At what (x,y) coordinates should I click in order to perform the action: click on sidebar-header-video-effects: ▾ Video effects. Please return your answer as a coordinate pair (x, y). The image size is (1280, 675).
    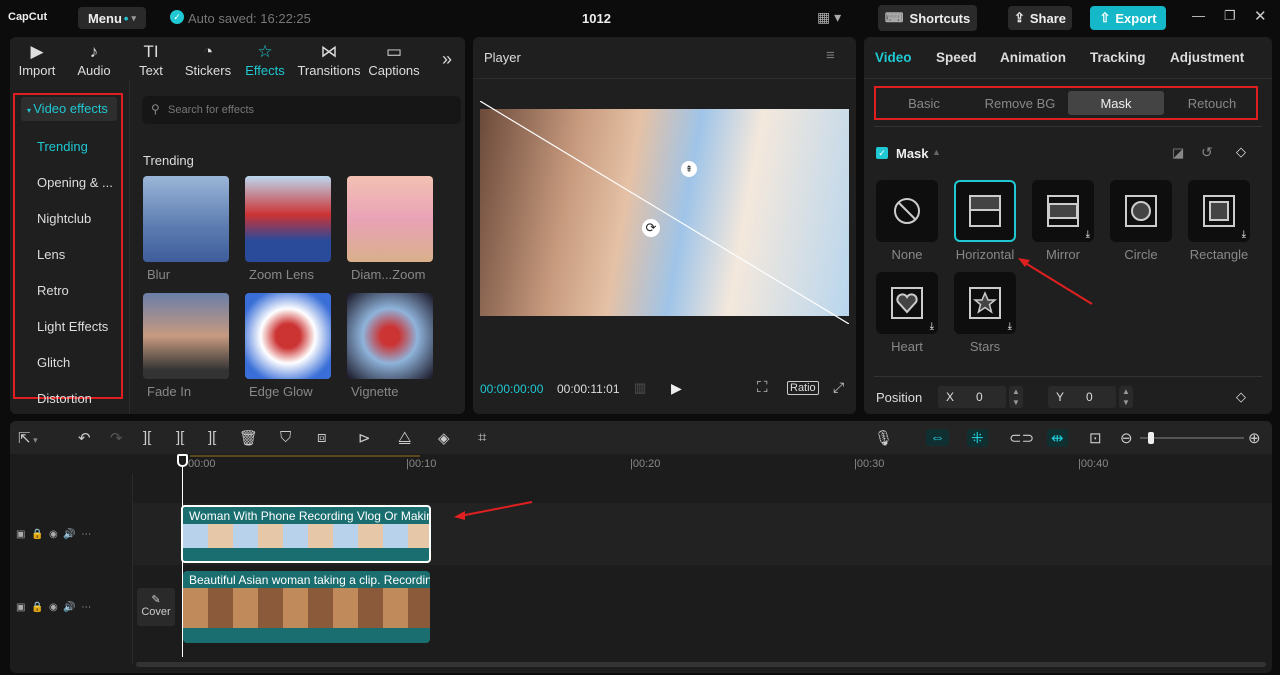
    Looking at the image, I should click on (69, 109).